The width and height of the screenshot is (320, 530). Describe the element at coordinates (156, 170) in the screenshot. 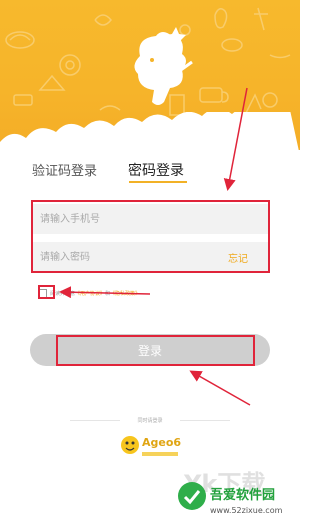

I see `tab-password-login: 密码登录` at that location.